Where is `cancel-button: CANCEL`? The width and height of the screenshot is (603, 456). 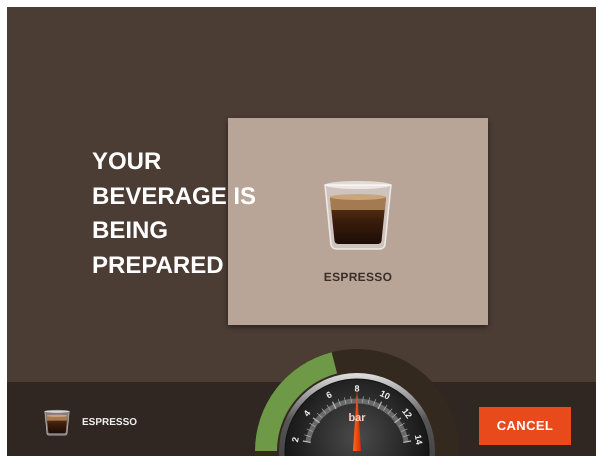 cancel-button: CANCEL is located at coordinates (525, 425).